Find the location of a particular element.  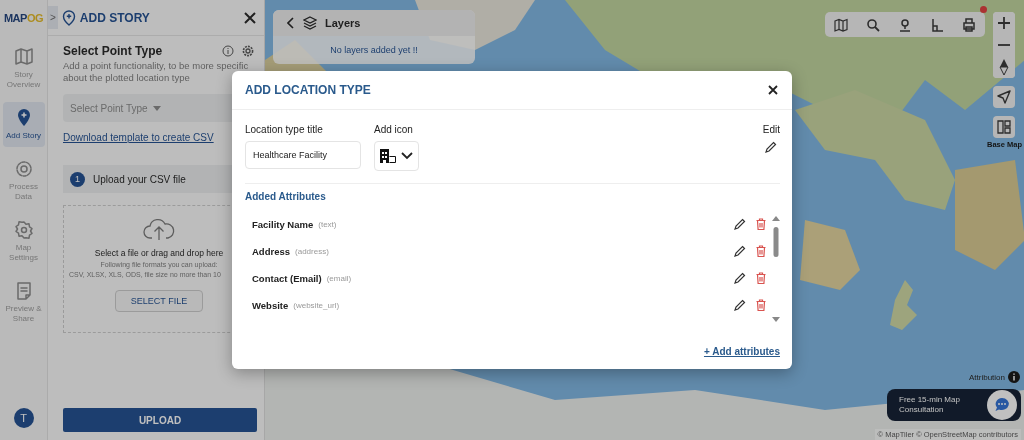

gear-icon is located at coordinates (23, 169).